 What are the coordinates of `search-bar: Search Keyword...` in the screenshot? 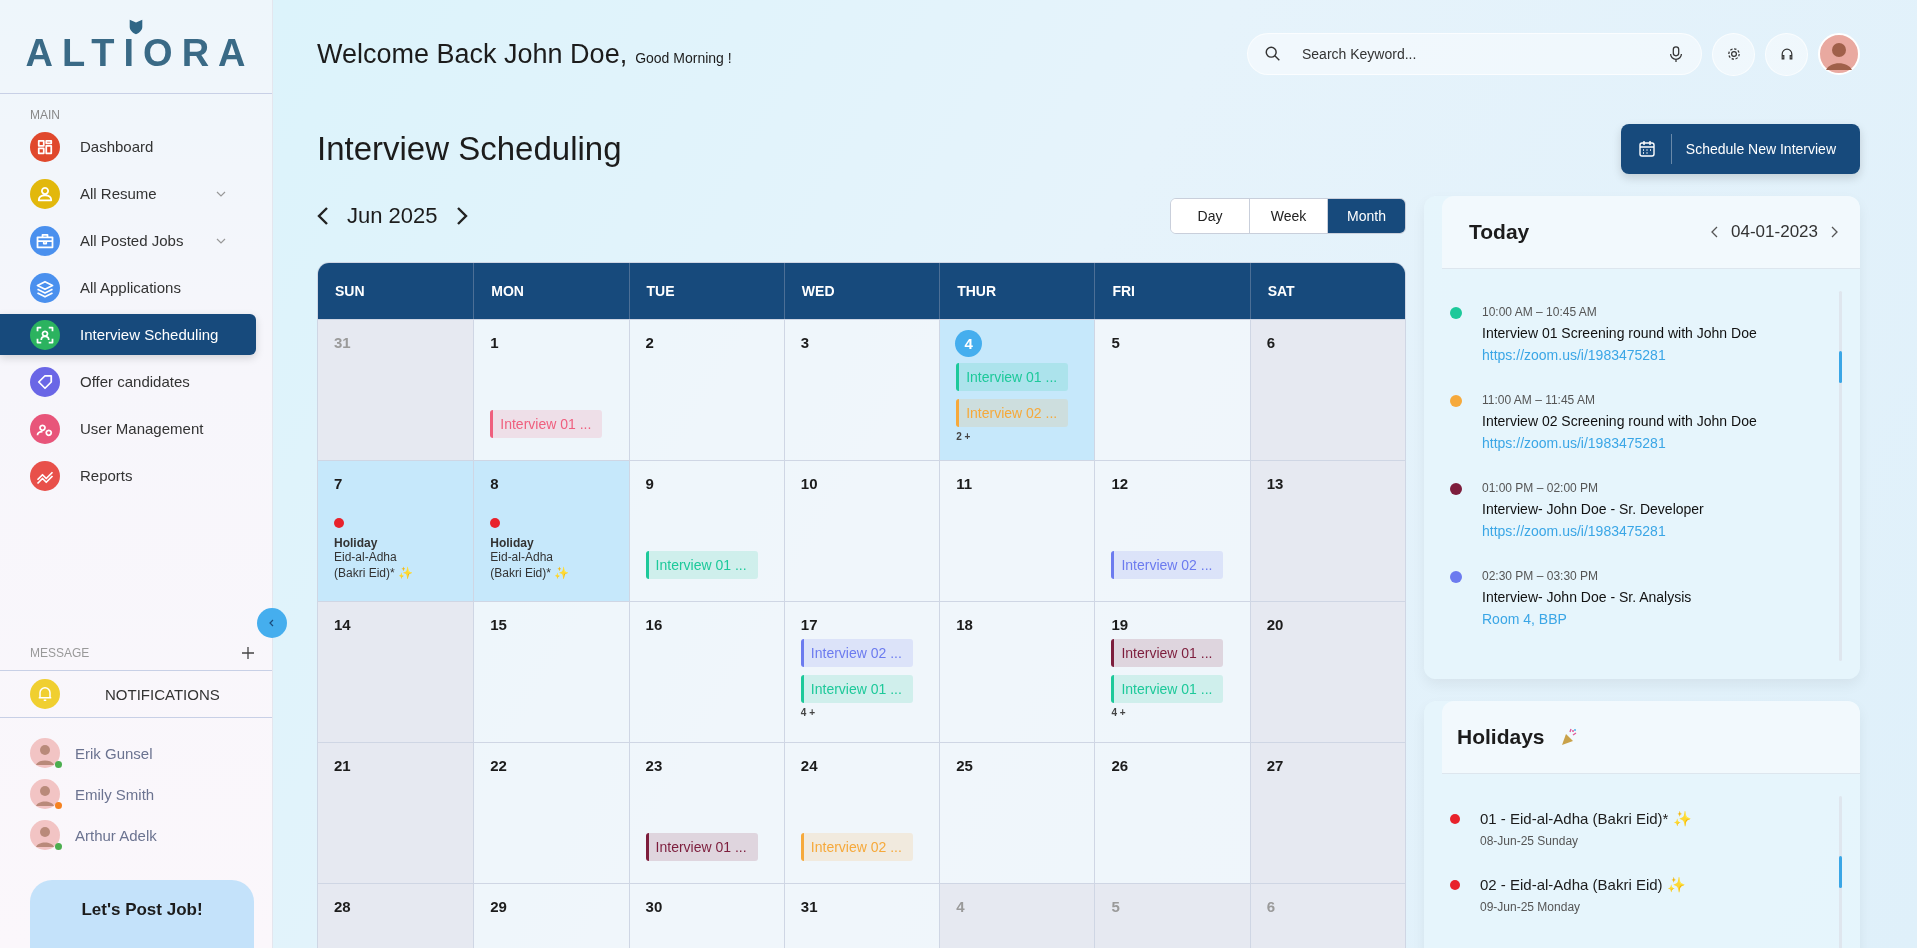 It's located at (1474, 54).